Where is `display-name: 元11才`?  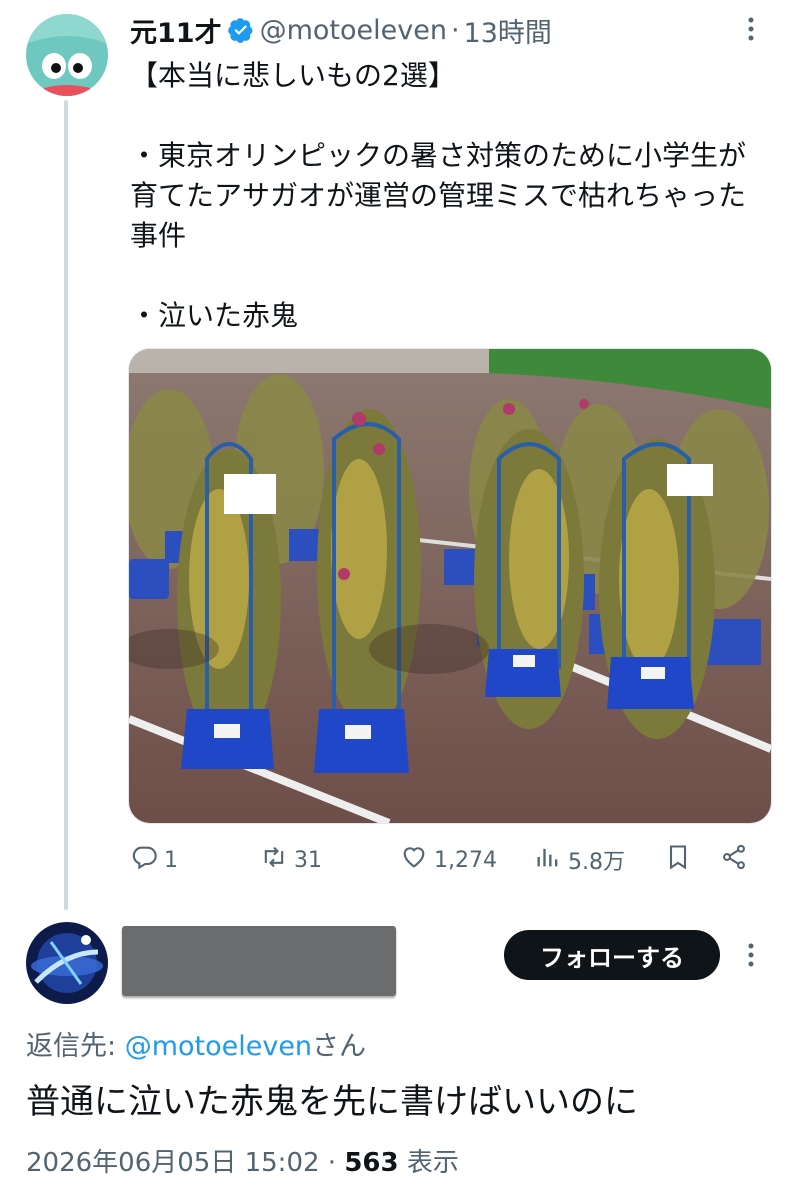
display-name: 元11才 is located at coordinates (176, 30).